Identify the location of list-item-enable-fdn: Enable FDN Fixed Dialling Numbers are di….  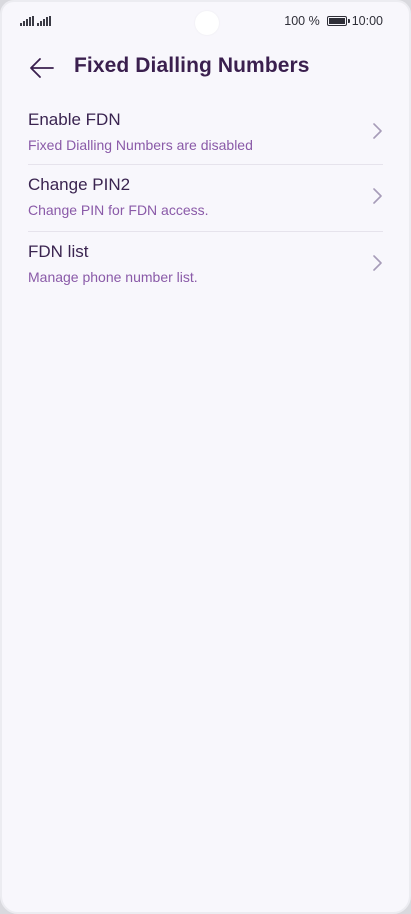
(205, 132).